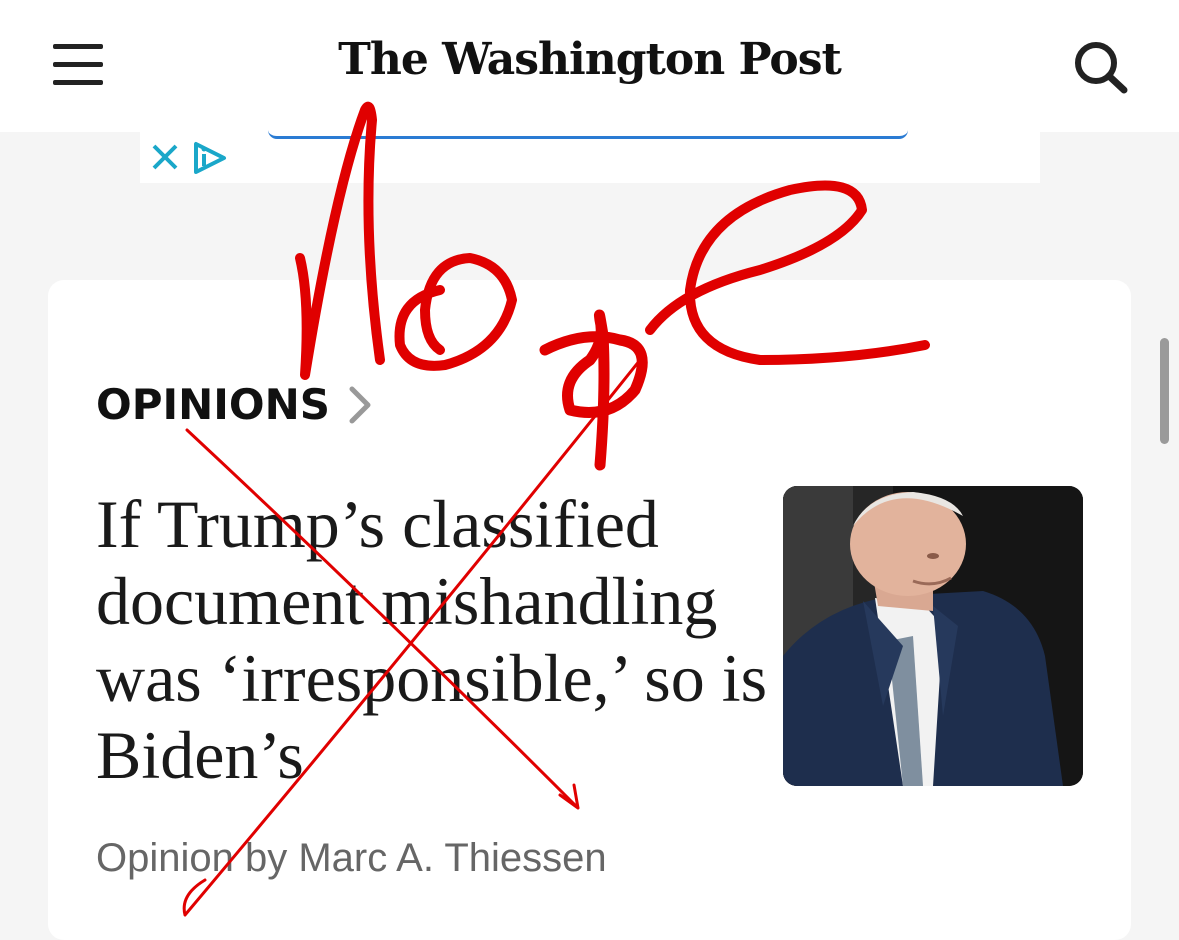 This screenshot has width=1179, height=940. I want to click on ad-choices-button, so click(210, 158).